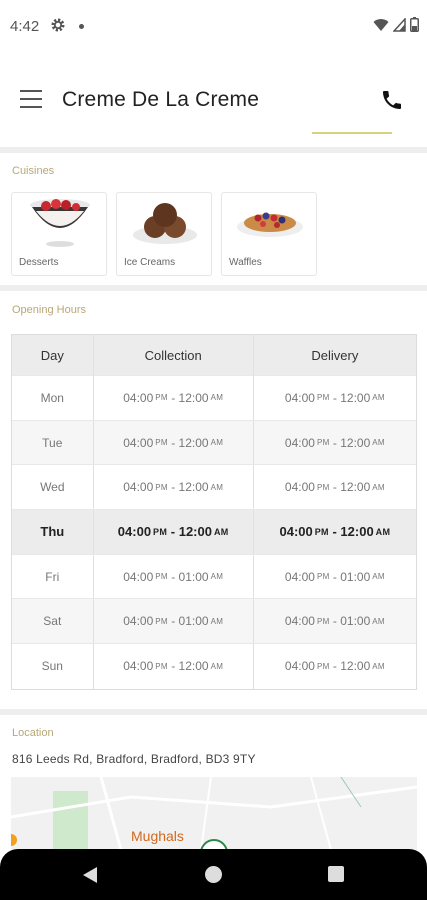  What do you see at coordinates (53, 442) in the screenshot?
I see `day-cell: Tue` at bounding box center [53, 442].